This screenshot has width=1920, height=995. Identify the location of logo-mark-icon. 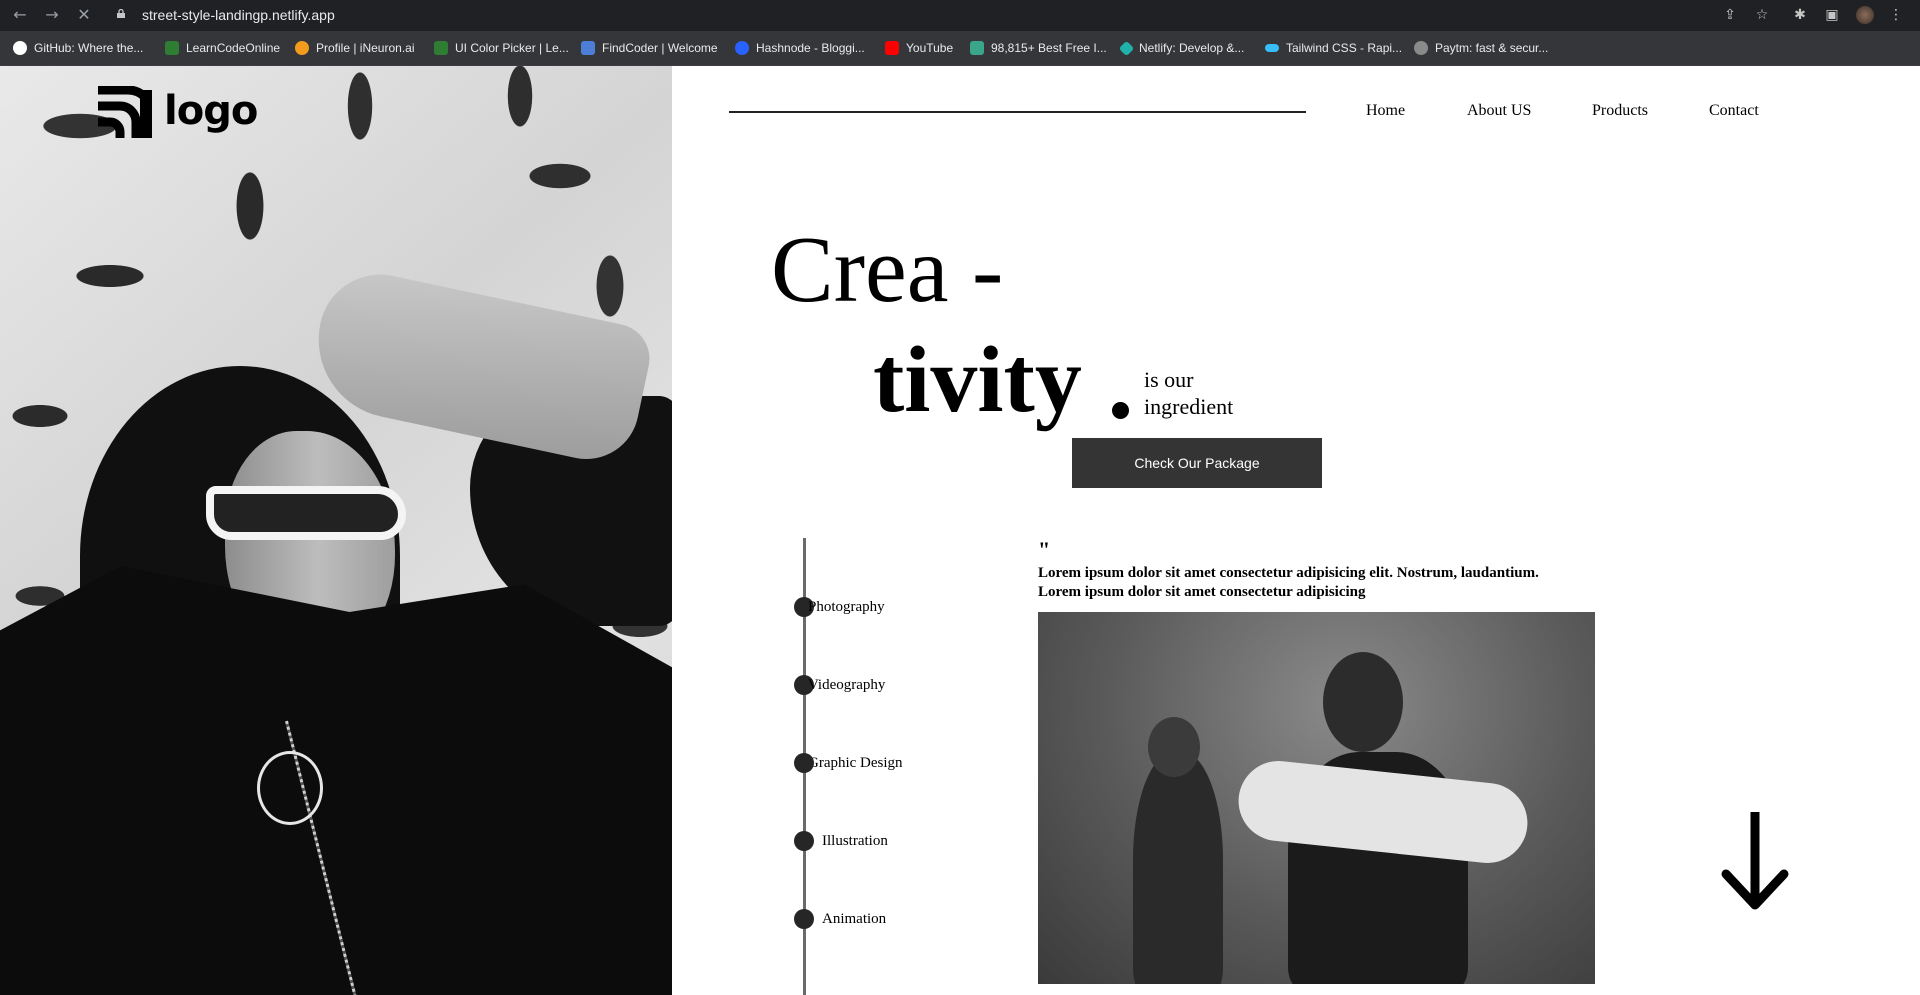
(125, 112).